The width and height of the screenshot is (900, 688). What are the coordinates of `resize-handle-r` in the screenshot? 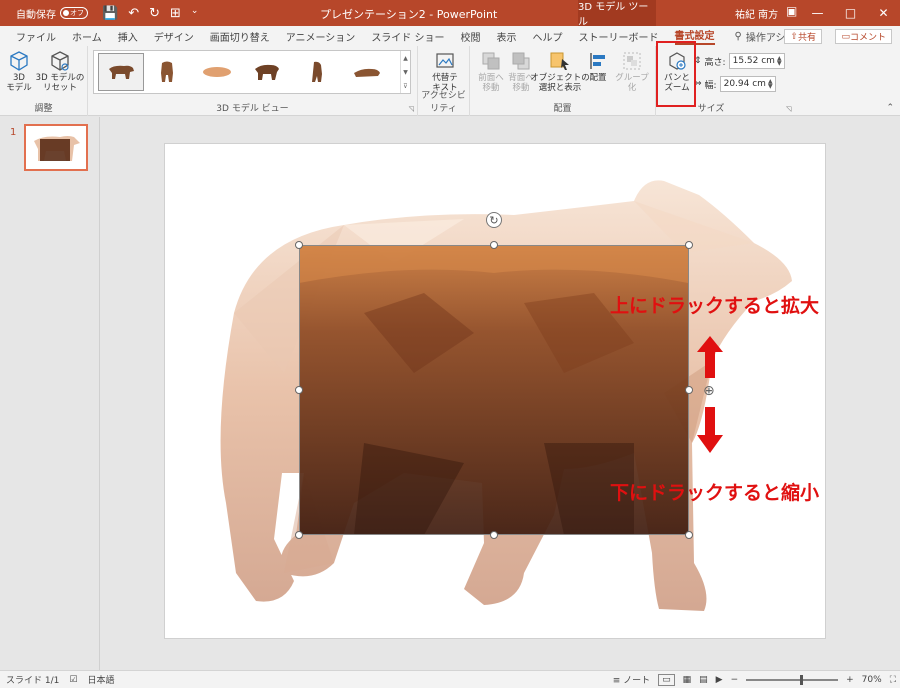 It's located at (689, 390).